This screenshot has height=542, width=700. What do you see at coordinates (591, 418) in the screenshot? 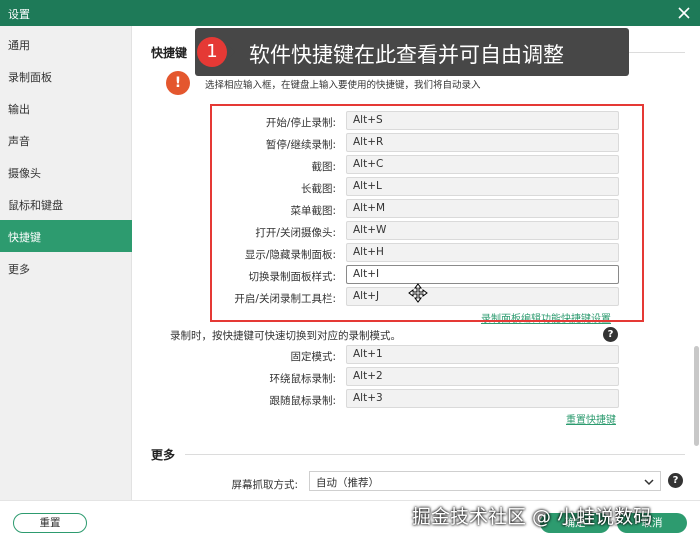
I see `reset-shortcuts-link: 重置快捷键` at bounding box center [591, 418].